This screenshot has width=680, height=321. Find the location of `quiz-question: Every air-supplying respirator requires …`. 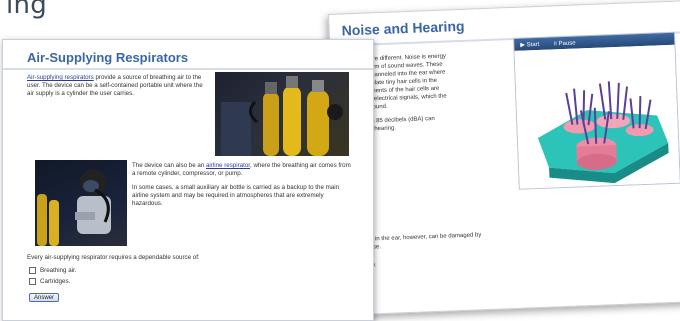

quiz-question: Every air-supplying respirator requires … is located at coordinates (113, 257).